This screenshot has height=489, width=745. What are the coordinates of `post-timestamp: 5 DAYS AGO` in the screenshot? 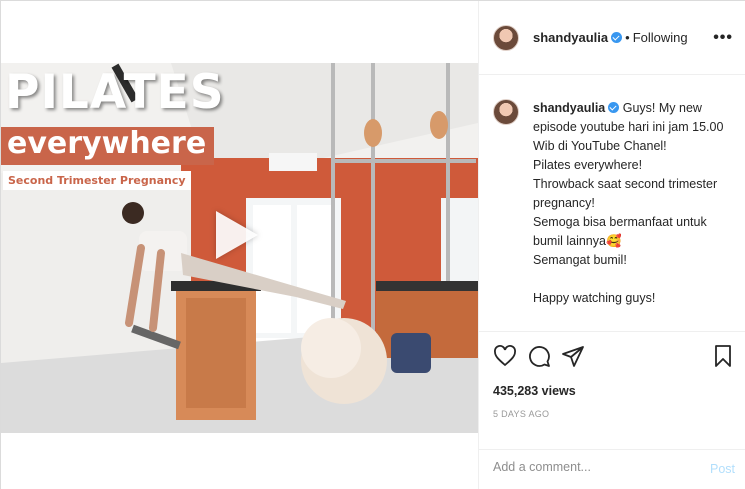 It's located at (521, 414).